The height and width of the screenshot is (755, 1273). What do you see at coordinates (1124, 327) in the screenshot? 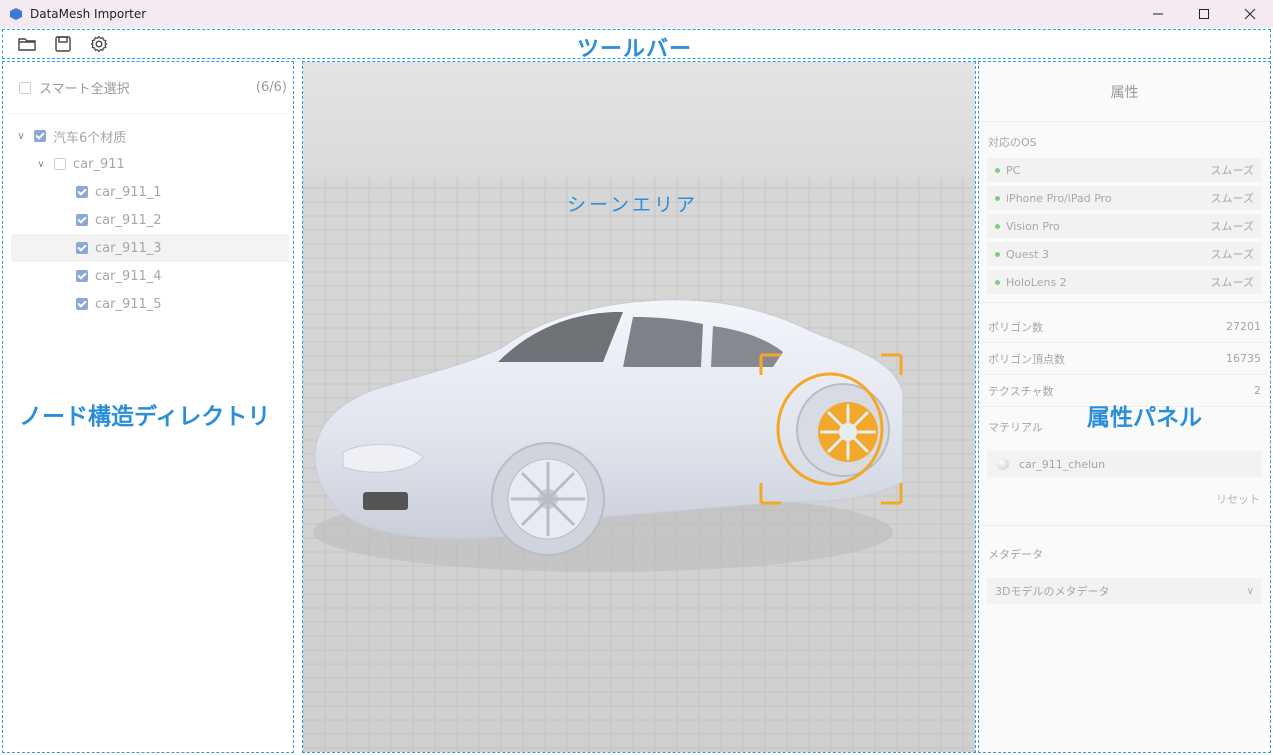
I see `stat-row: ポリゴン数 27201` at bounding box center [1124, 327].